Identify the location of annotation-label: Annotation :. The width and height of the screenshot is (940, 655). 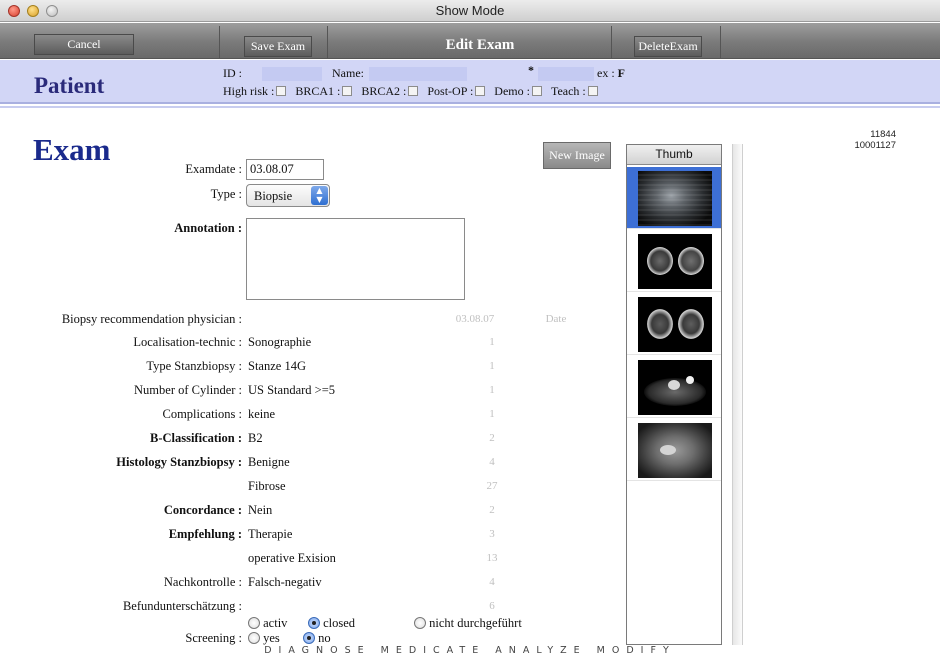
(208, 228).